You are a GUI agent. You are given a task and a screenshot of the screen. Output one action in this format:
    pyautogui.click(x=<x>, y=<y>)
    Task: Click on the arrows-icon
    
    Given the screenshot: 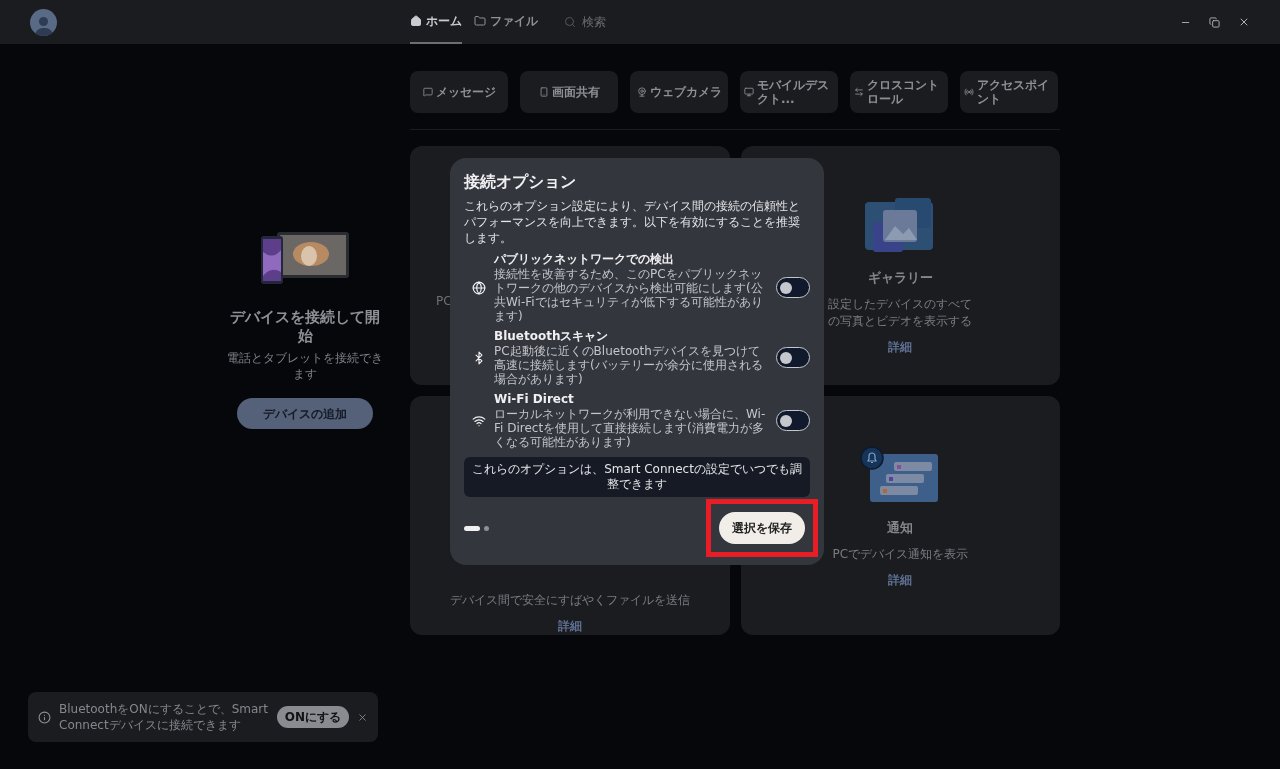 What is the action you would take?
    pyautogui.click(x=859, y=92)
    